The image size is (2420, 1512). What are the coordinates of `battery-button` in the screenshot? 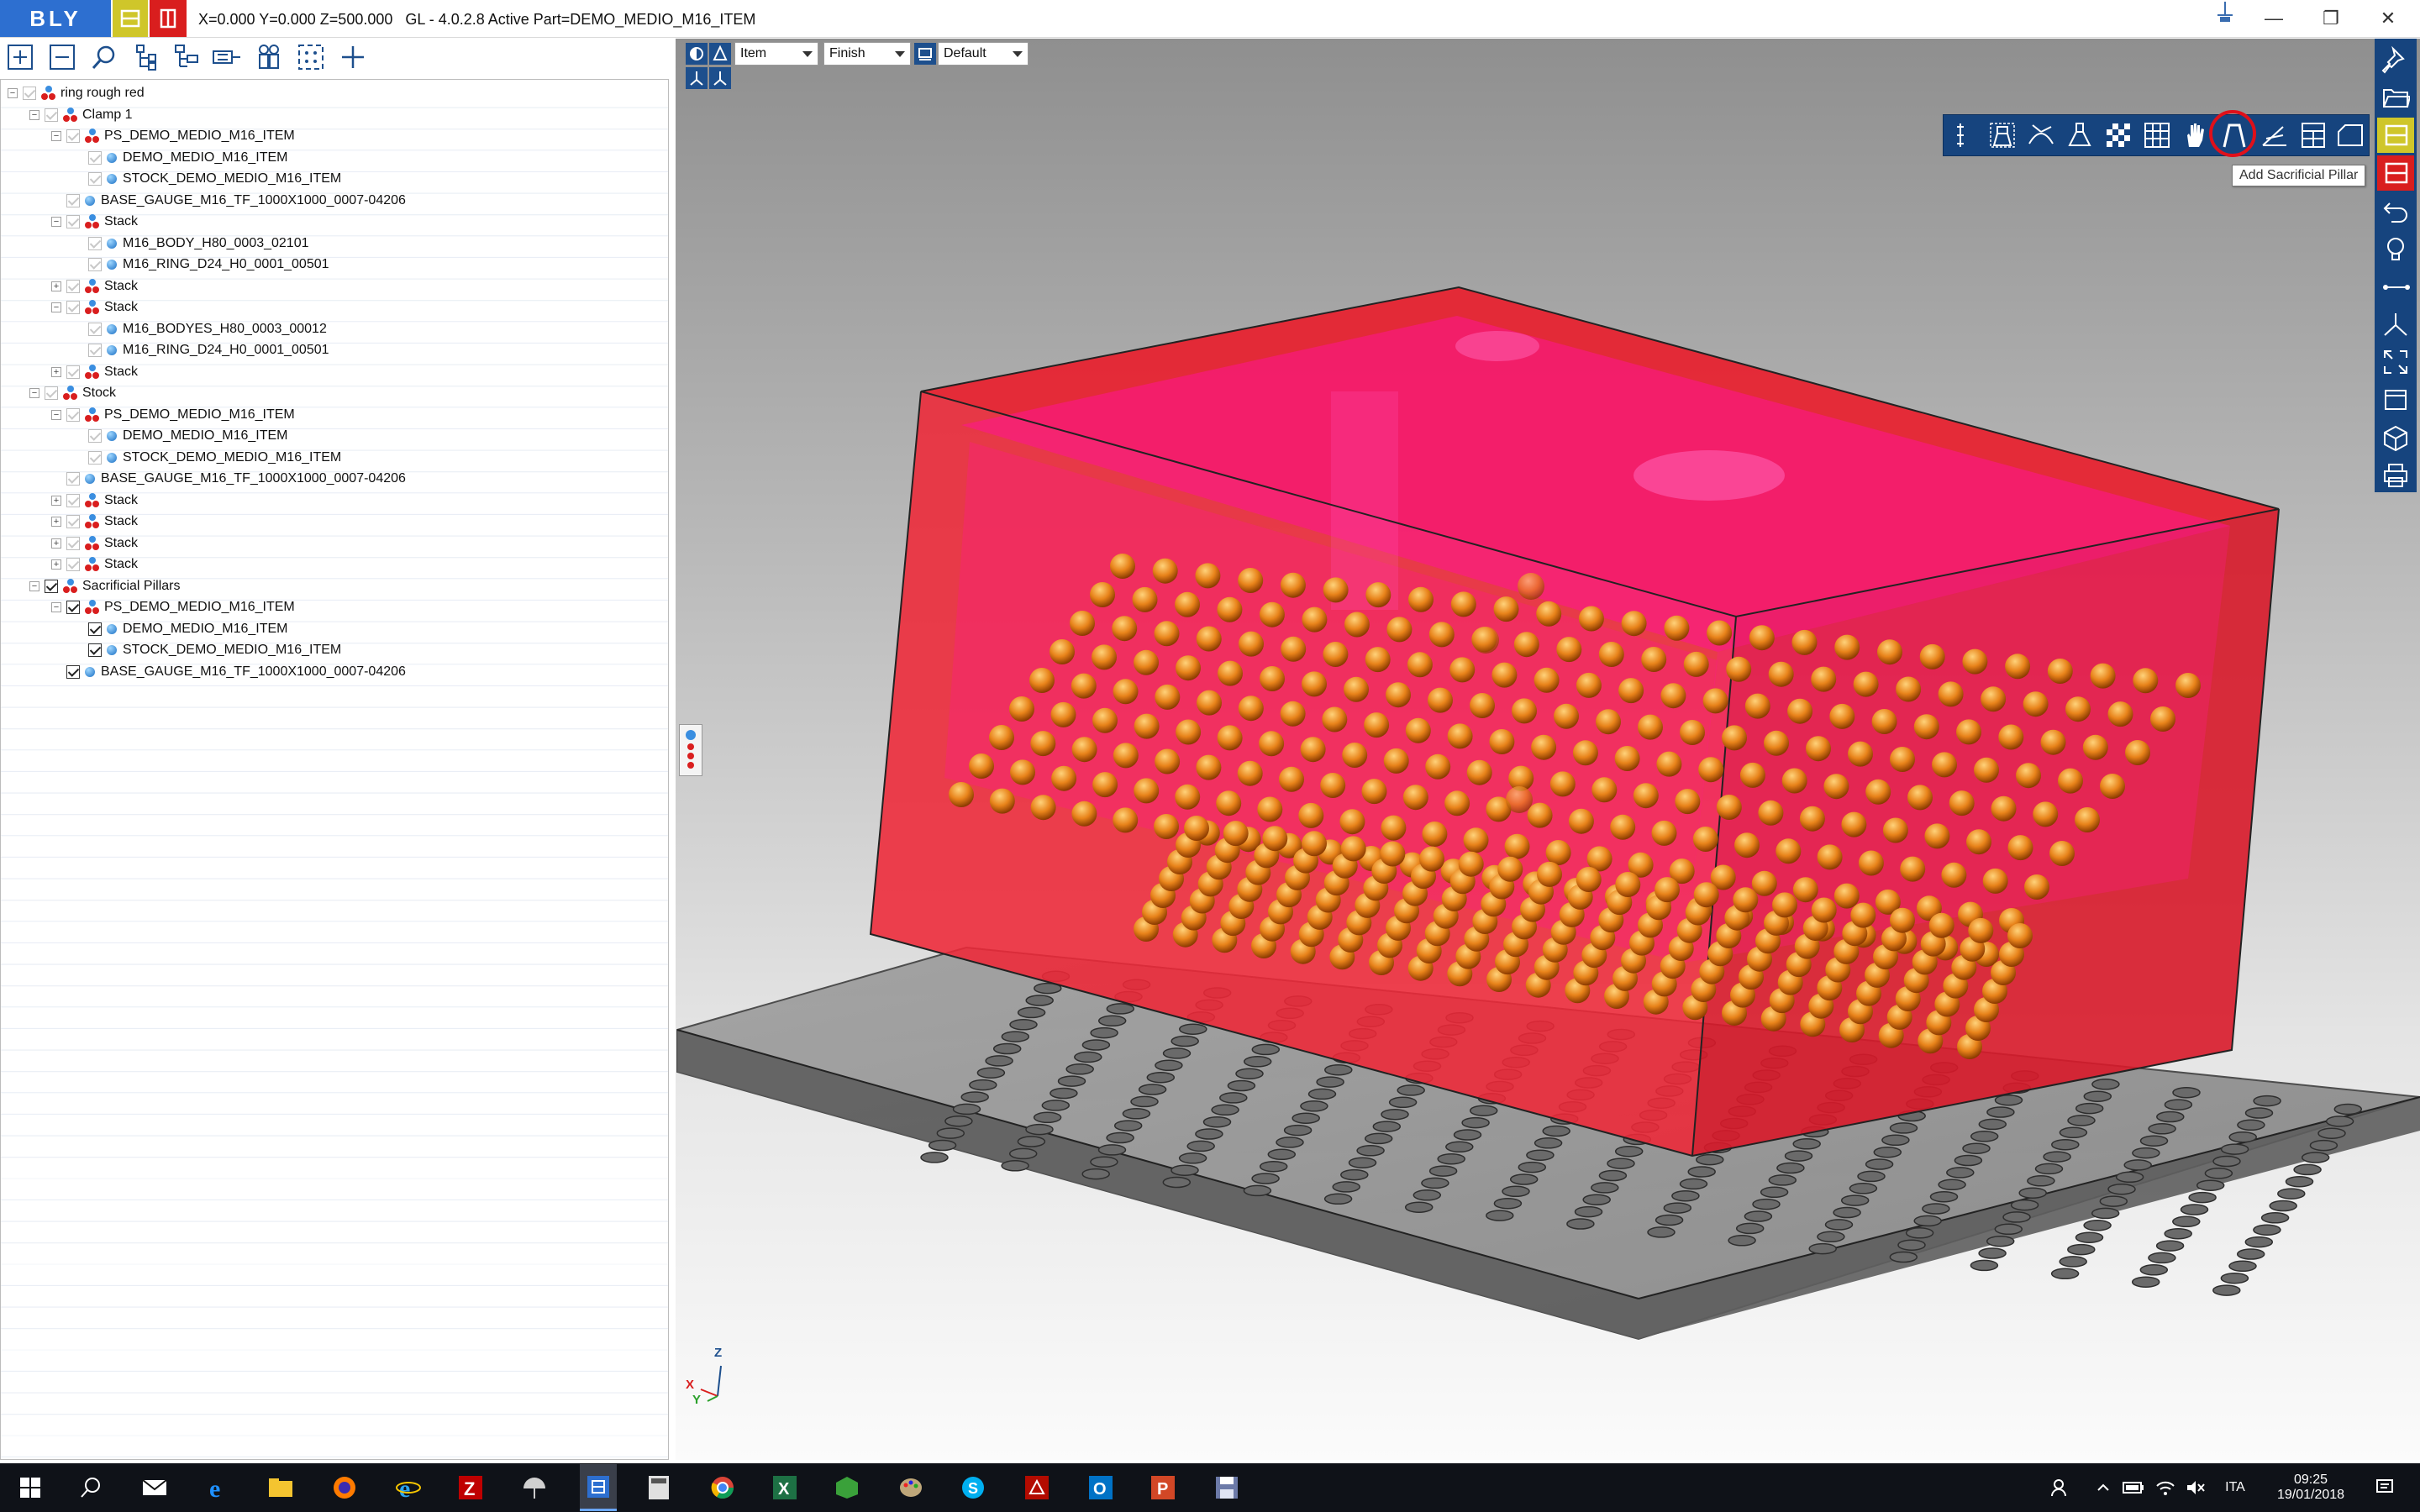 It's located at (2133, 1487).